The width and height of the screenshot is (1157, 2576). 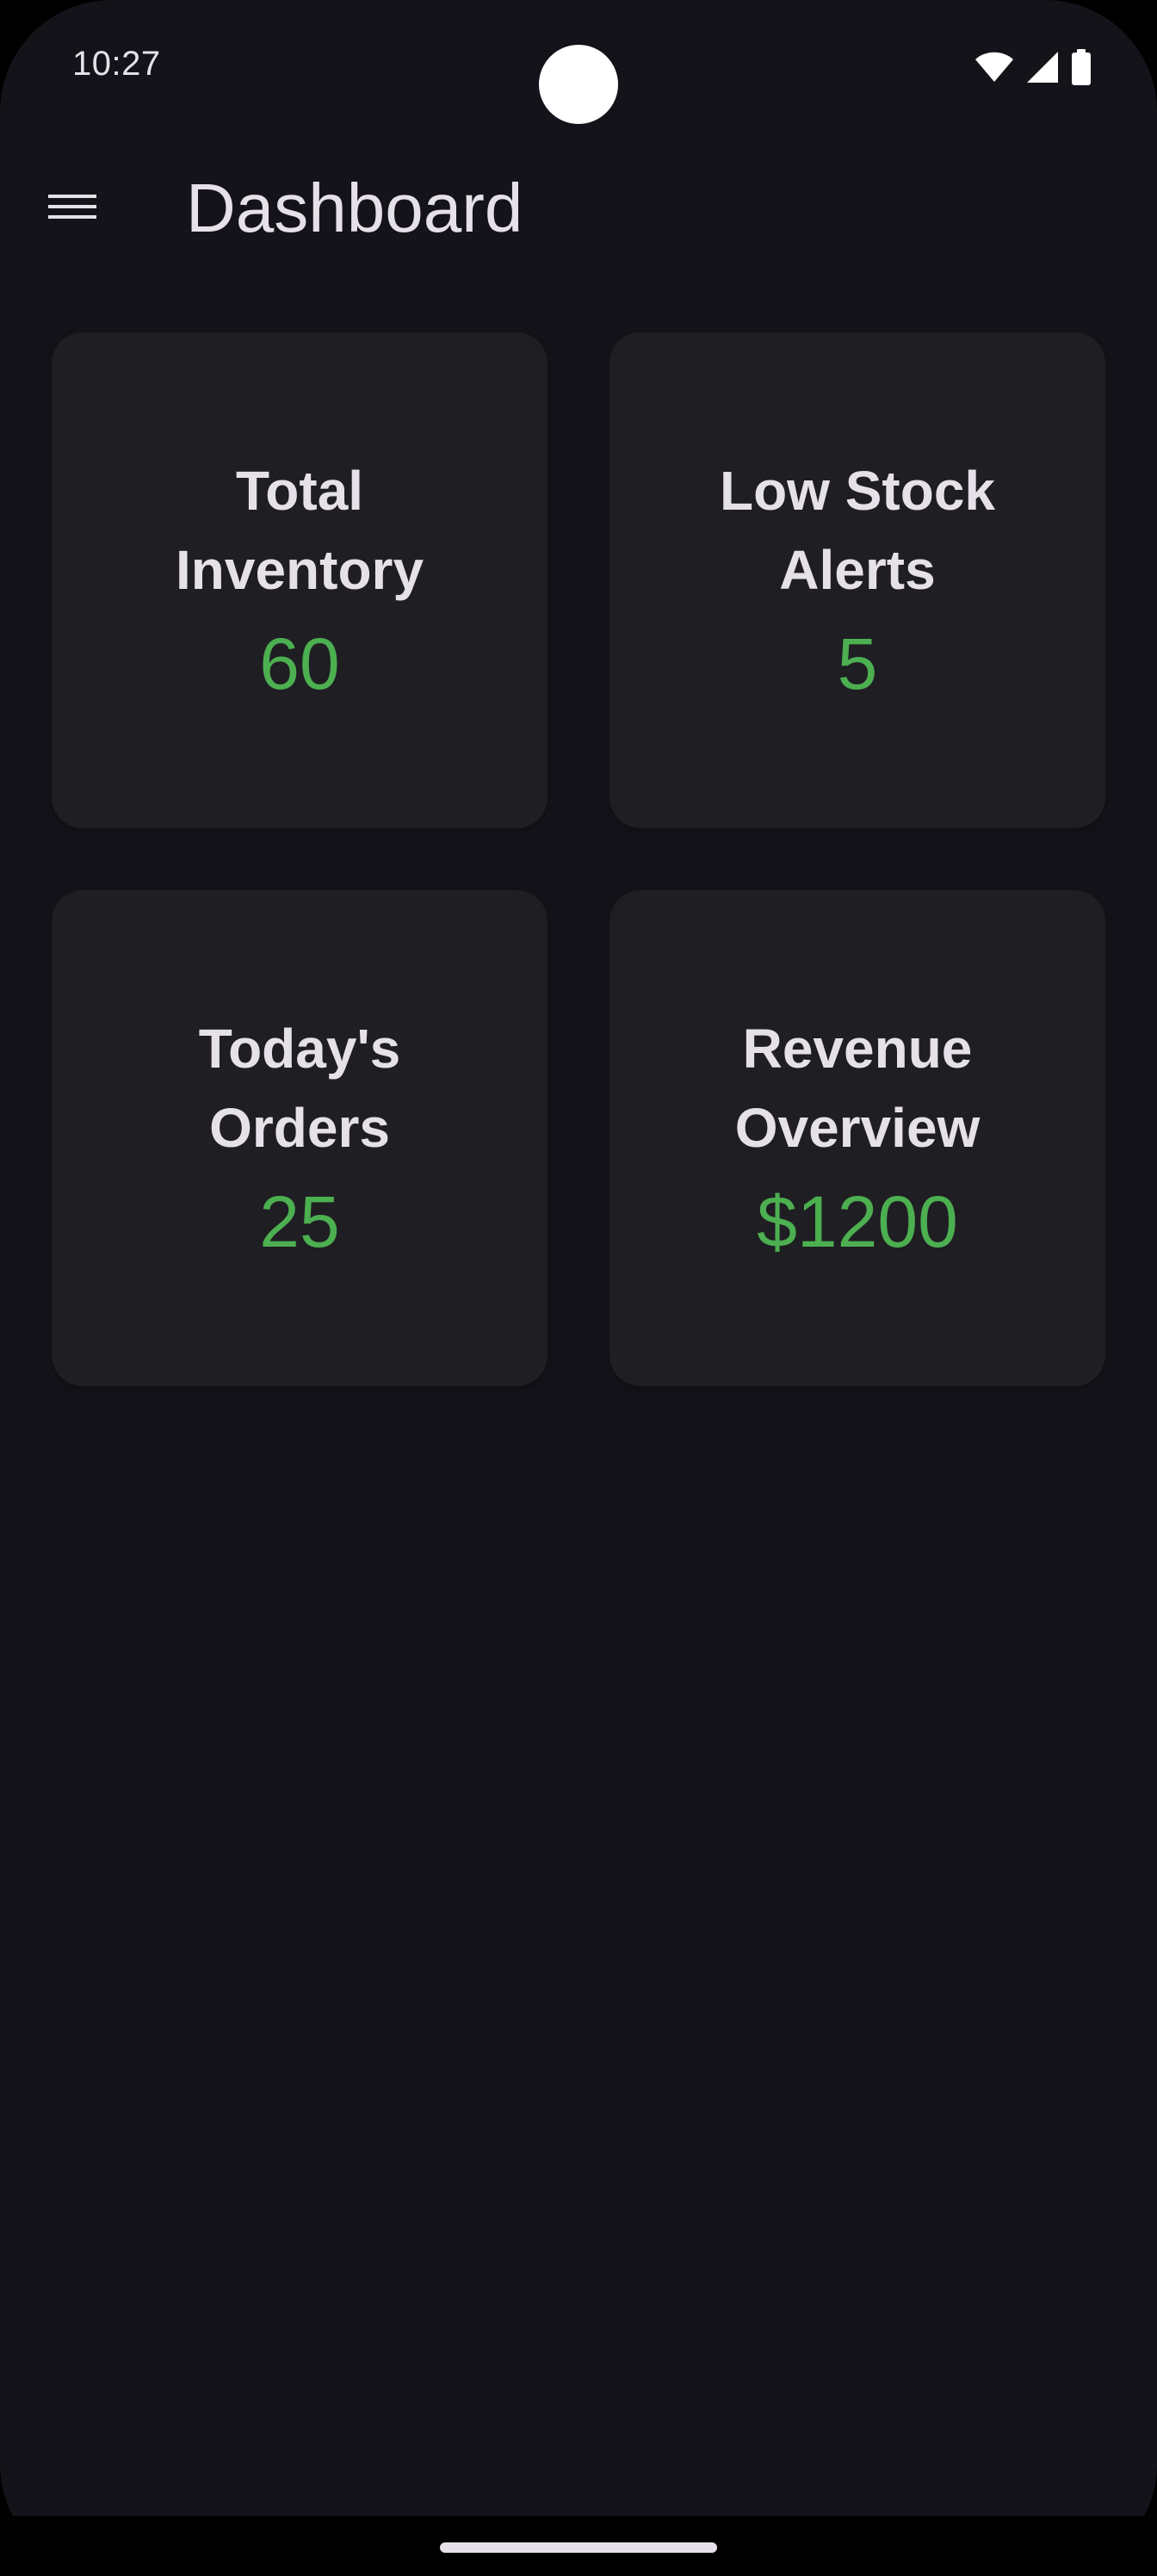 I want to click on card-title: Total Inventory, so click(x=300, y=530).